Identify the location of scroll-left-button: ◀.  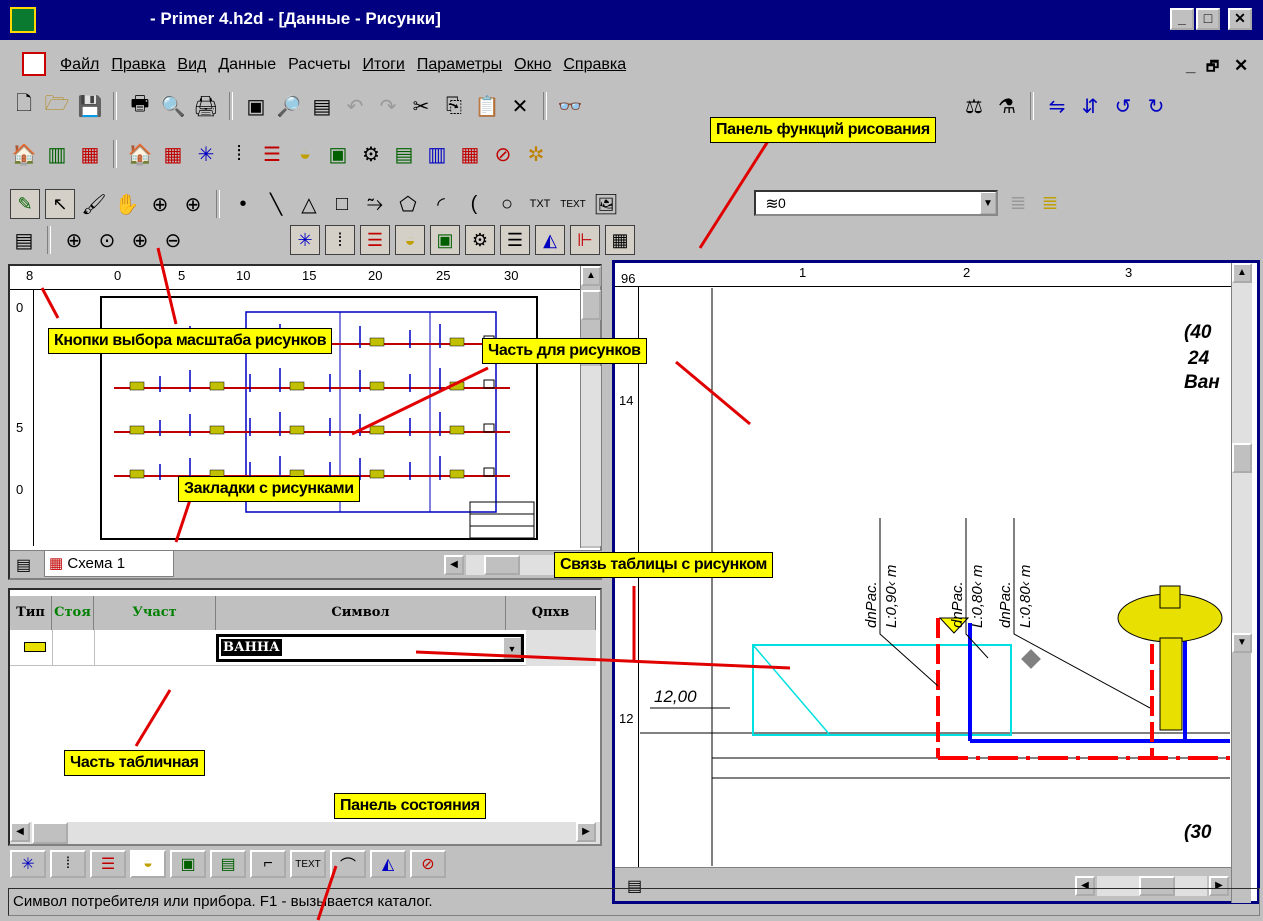
(454, 565).